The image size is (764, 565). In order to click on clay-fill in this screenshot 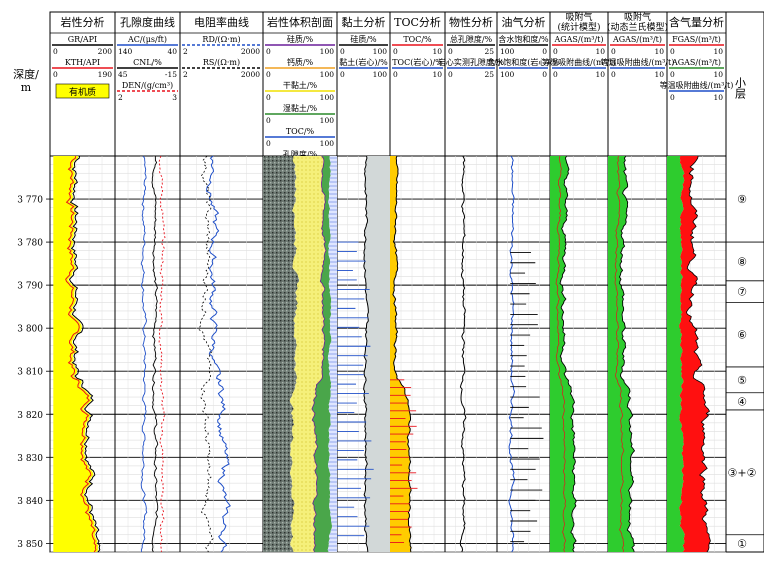, I will do `click(376, 354)`.